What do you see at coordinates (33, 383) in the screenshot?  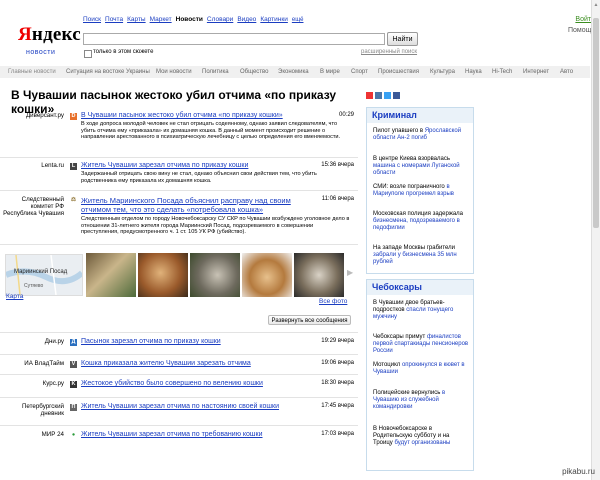 I see `story-source: Курс.ру` at bounding box center [33, 383].